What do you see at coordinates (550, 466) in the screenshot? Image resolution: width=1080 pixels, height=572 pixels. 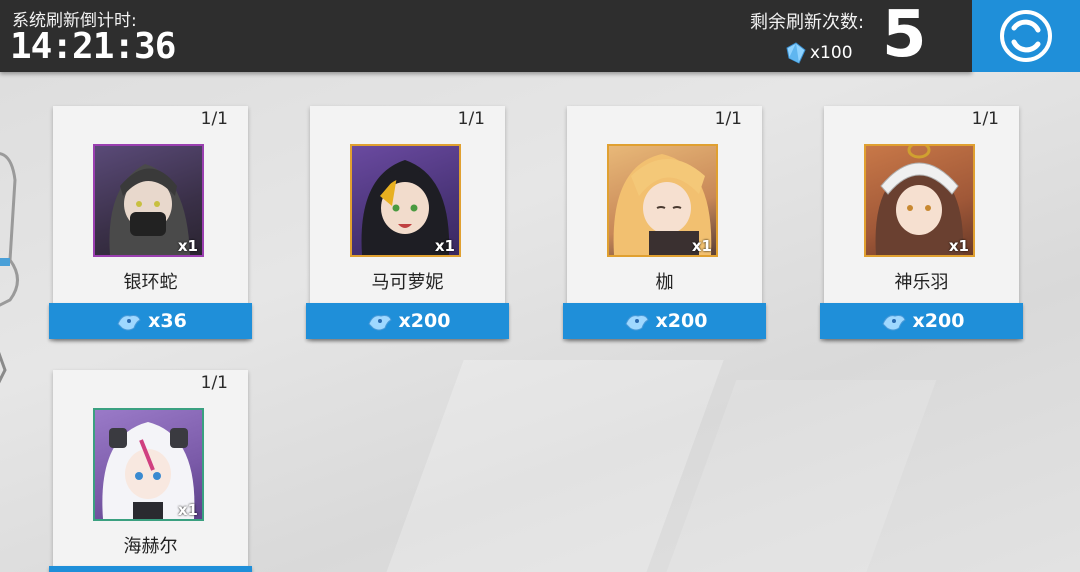 I see `background-stripe` at bounding box center [550, 466].